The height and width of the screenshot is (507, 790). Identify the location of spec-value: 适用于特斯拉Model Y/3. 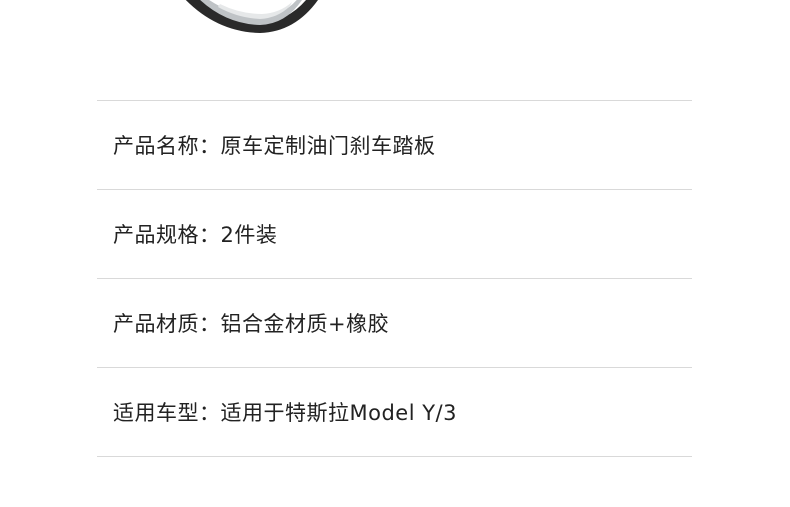
(338, 413).